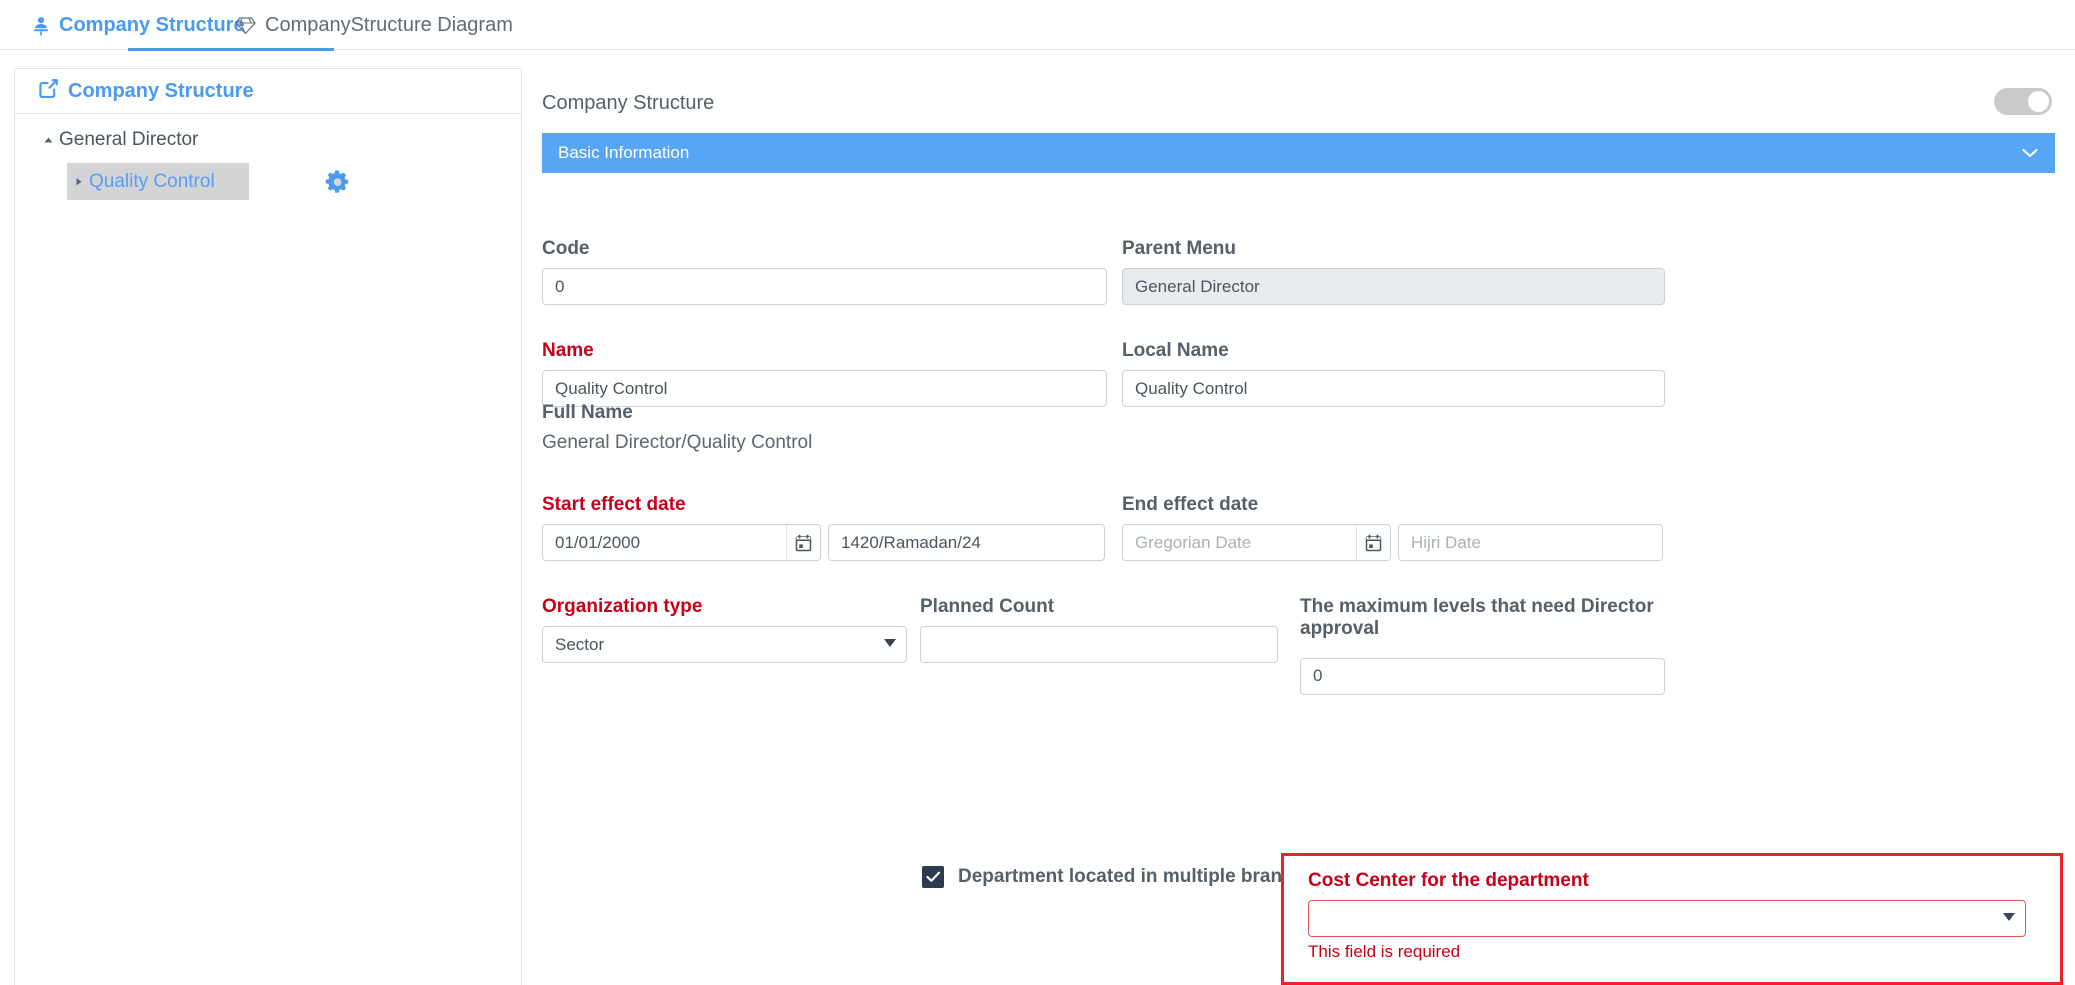 The height and width of the screenshot is (985, 2075). What do you see at coordinates (338, 182) in the screenshot?
I see `gear-icon` at bounding box center [338, 182].